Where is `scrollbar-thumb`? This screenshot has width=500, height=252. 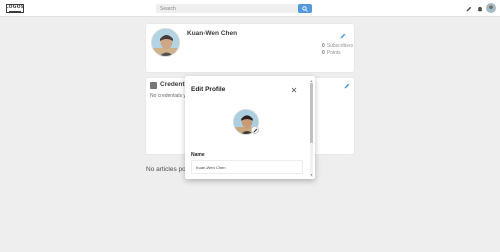 scrollbar-thumb is located at coordinates (311, 113).